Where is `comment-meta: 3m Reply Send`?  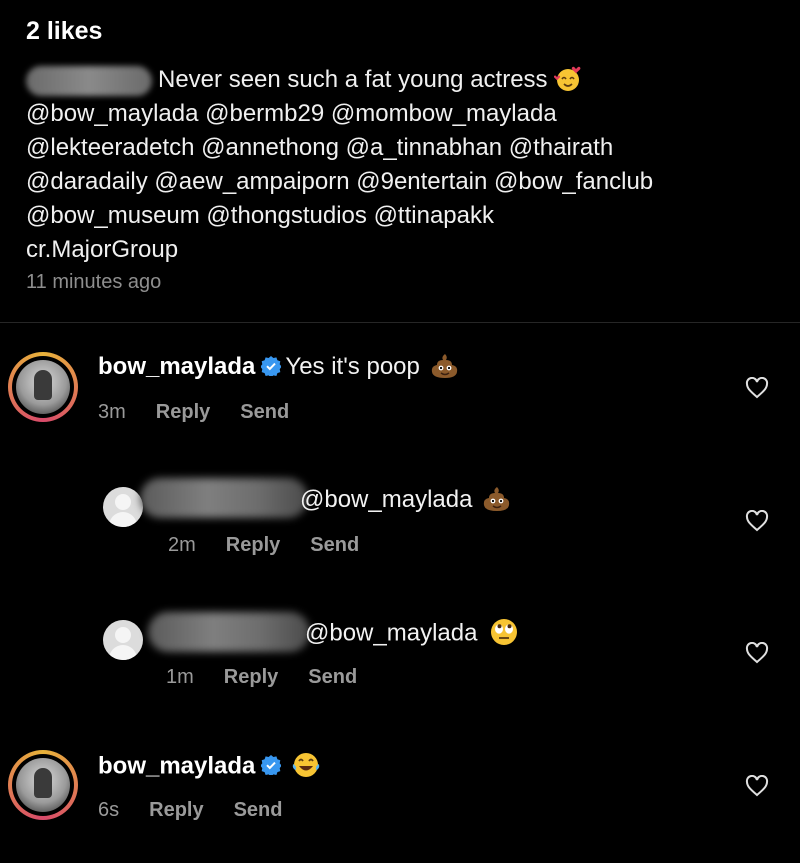
comment-meta: 3m Reply Send is located at coordinates (208, 412).